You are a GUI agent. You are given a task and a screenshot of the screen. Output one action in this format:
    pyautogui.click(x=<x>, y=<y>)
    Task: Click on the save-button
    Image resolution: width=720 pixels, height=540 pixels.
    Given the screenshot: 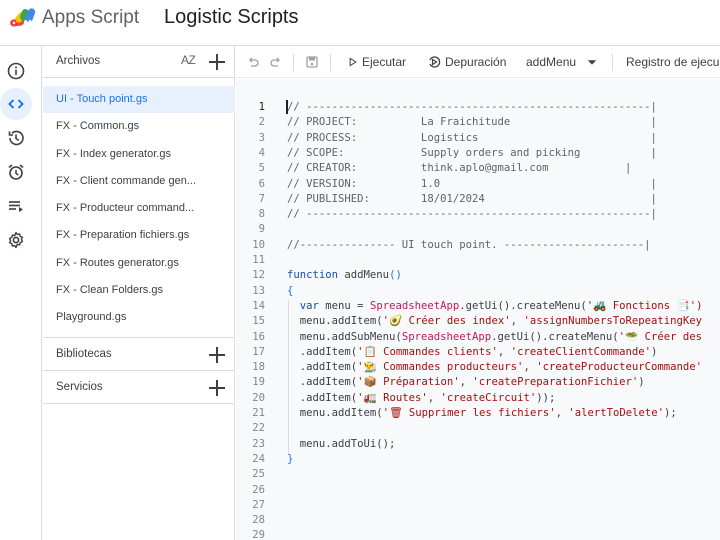 What is the action you would take?
    pyautogui.click(x=312, y=62)
    